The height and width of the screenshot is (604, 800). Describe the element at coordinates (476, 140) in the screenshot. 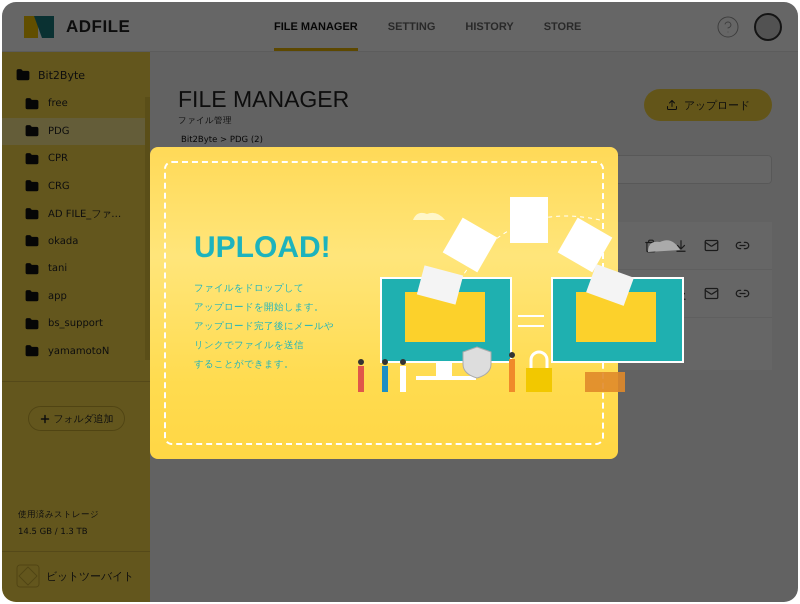

I see `breadcrumb: Bit2Byte > PDG (2)` at that location.